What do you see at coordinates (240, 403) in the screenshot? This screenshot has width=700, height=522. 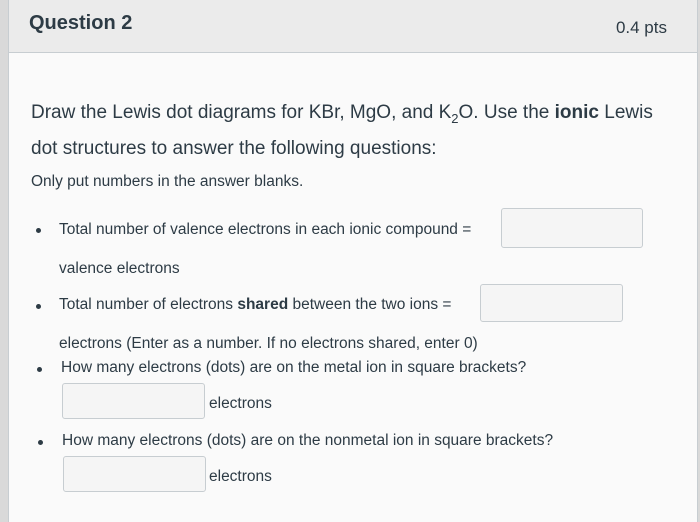 I see `item-3-suffix: electrons` at bounding box center [240, 403].